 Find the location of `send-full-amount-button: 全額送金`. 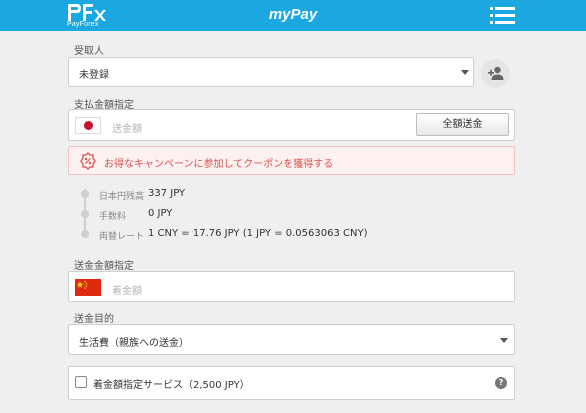

send-full-amount-button: 全額送金 is located at coordinates (462, 124).